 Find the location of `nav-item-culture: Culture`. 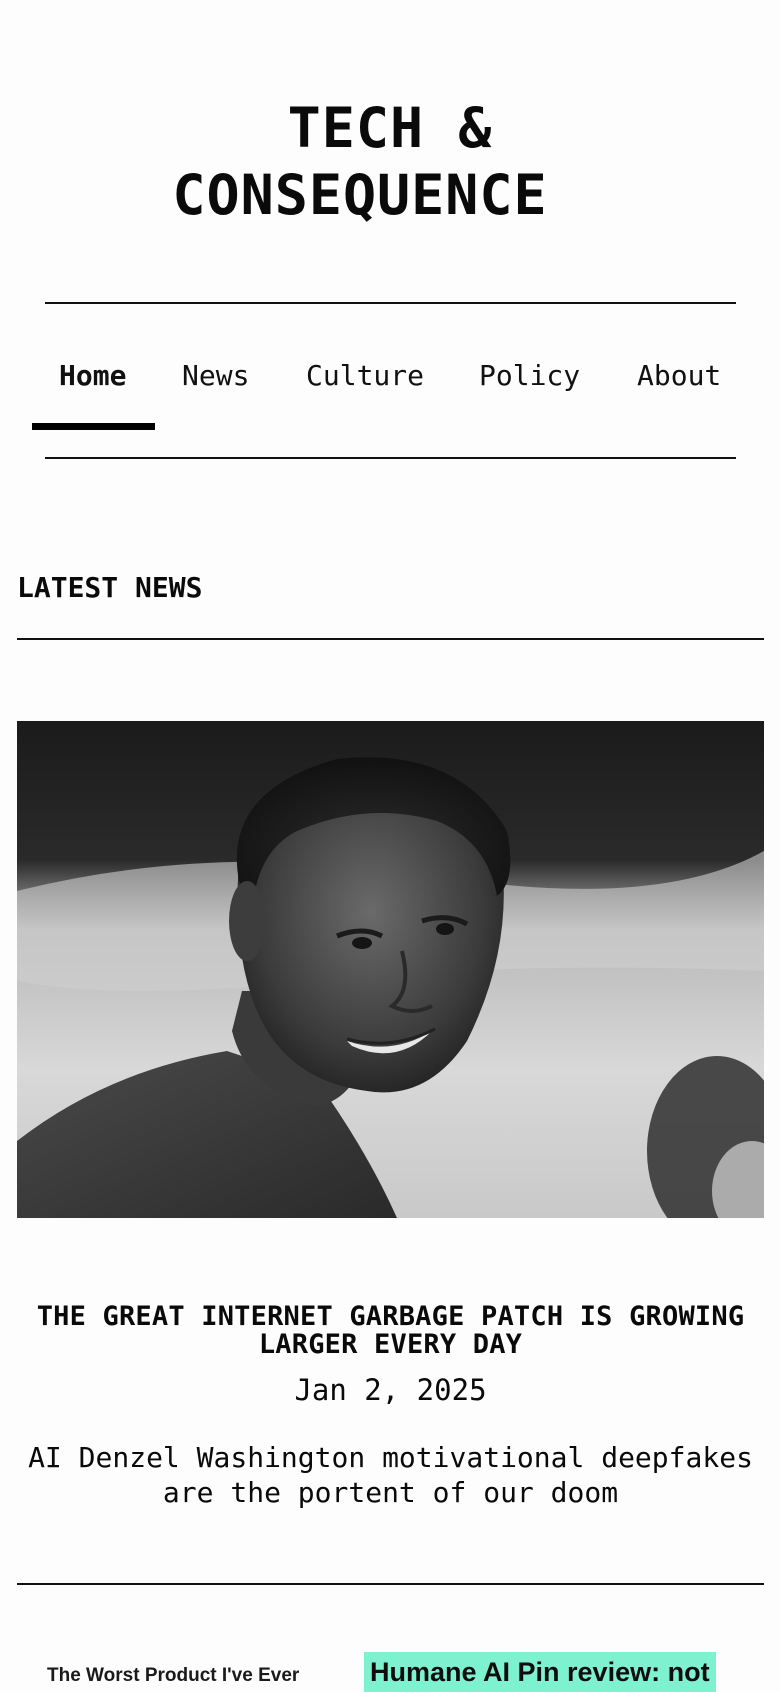

nav-item-culture: Culture is located at coordinates (365, 376).